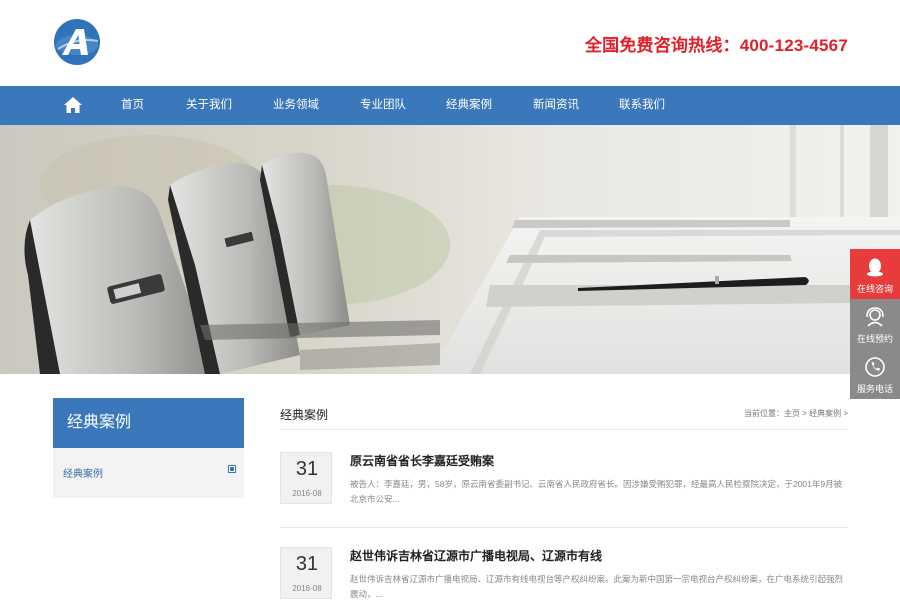 Image resolution: width=900 pixels, height=600 pixels. What do you see at coordinates (642, 105) in the screenshot?
I see `nav-item-contact: 联系我们` at bounding box center [642, 105].